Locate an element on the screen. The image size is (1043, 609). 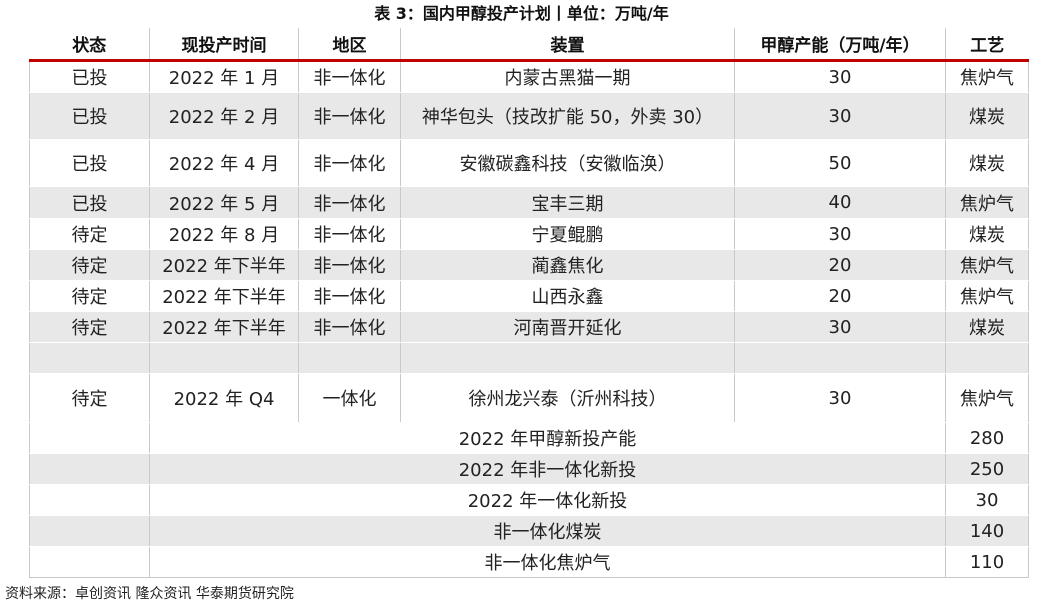
cell-plant: 神华包头（技改扩能 50，外卖 30） is located at coordinates (567, 116).